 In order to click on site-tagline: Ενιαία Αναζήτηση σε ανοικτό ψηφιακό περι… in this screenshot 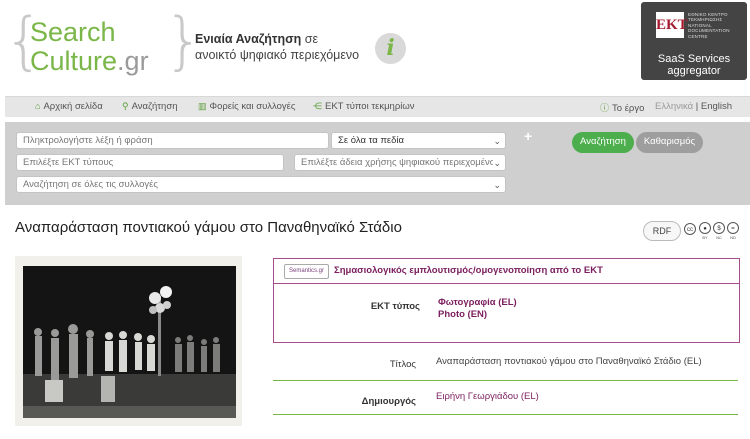, I will do `click(277, 47)`.